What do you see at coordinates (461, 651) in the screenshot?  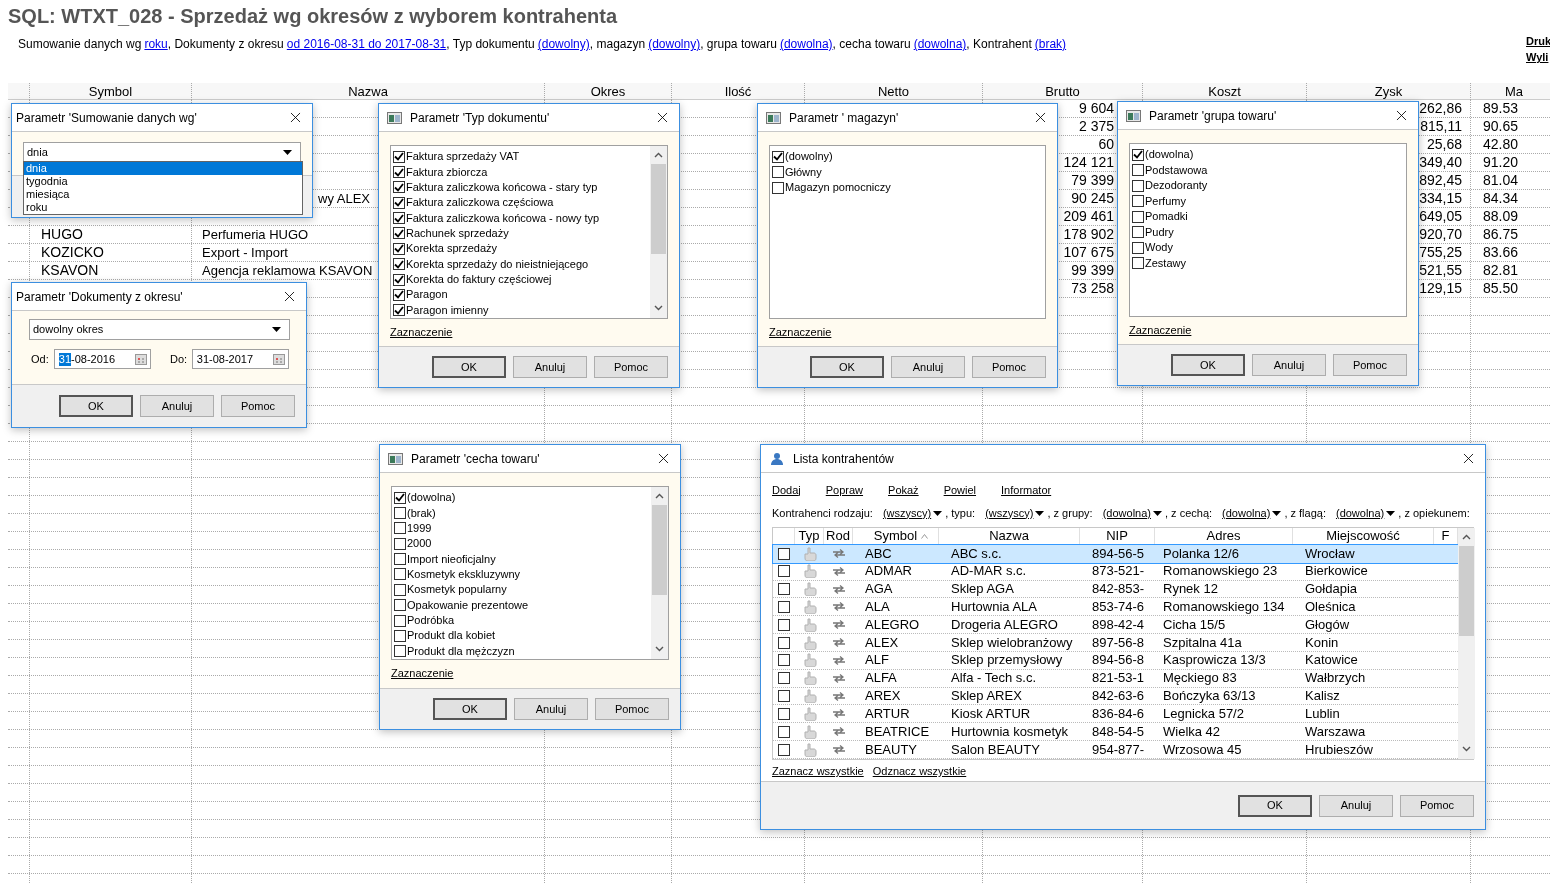 I see `checklist-item-label: Produkt dla mężczyzn` at bounding box center [461, 651].